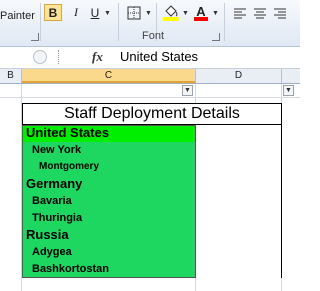 This screenshot has height=291, width=320. I want to click on column-header-row: B C D, so click(150, 76).